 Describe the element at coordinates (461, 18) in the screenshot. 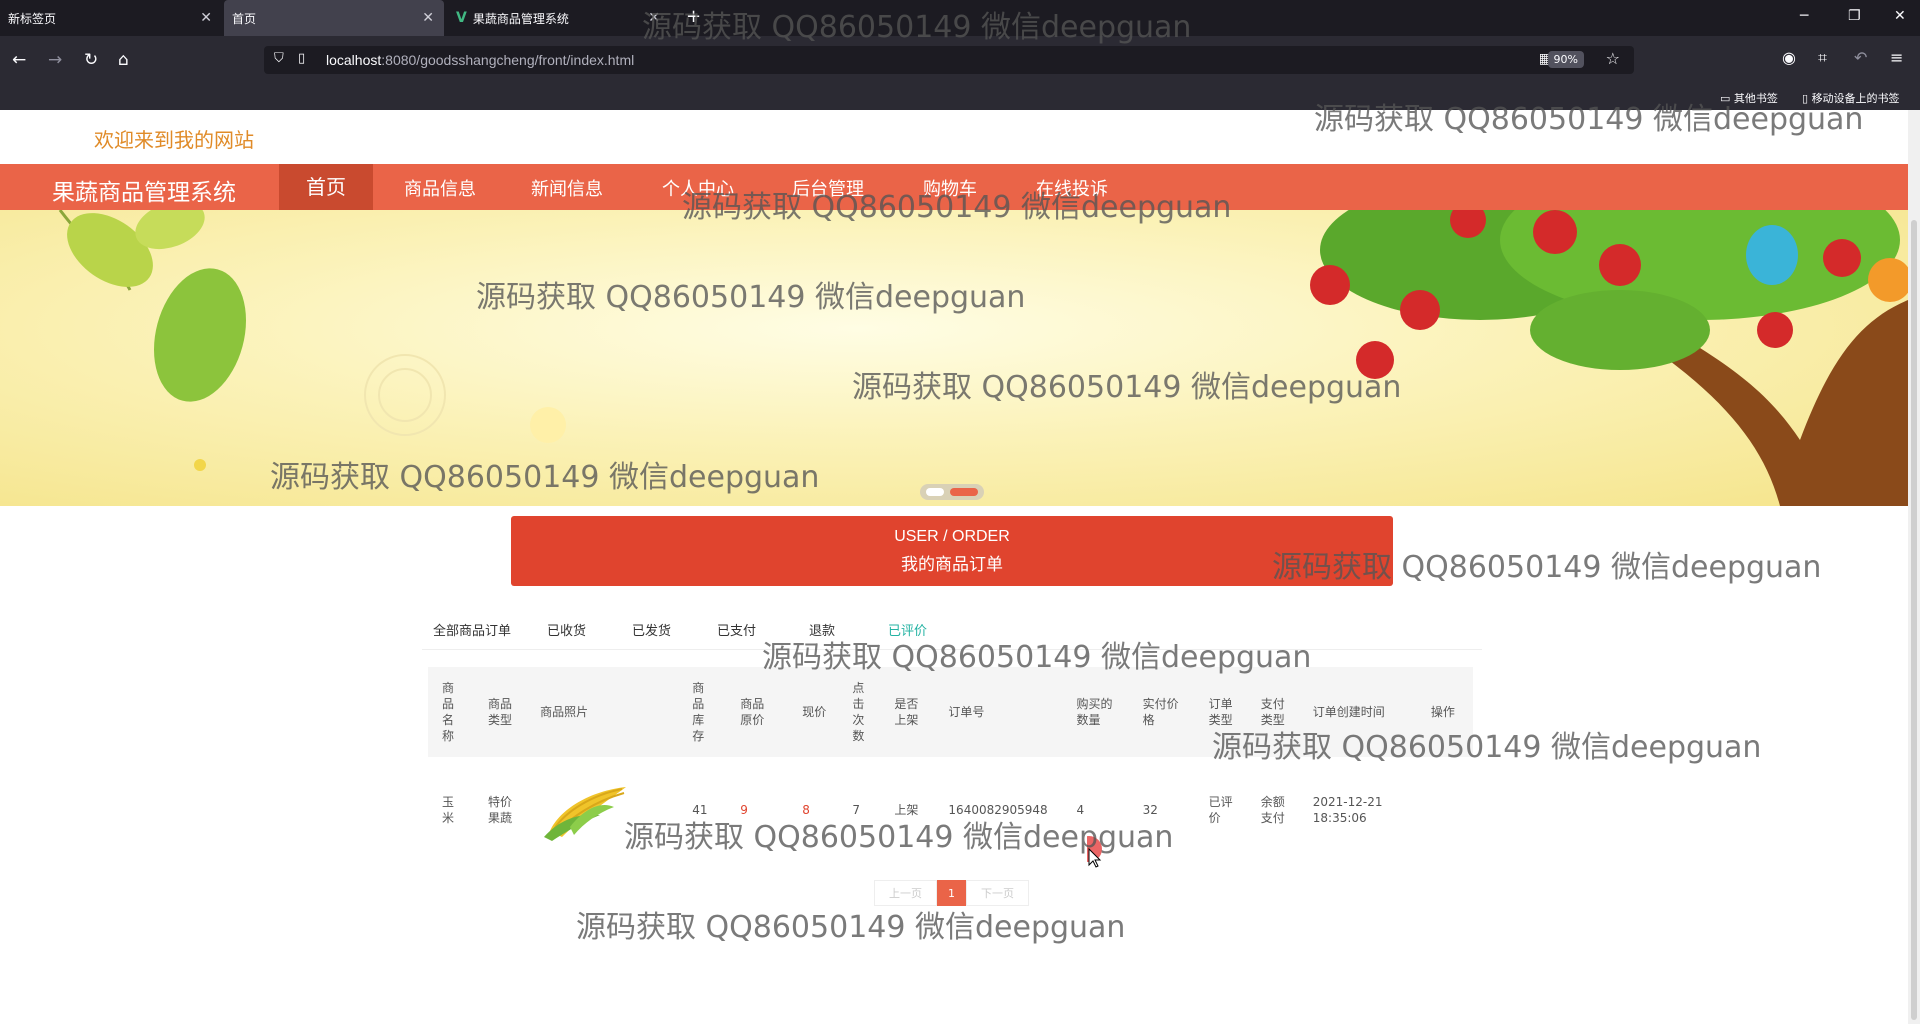

I see `vue-logo-icon: V` at that location.